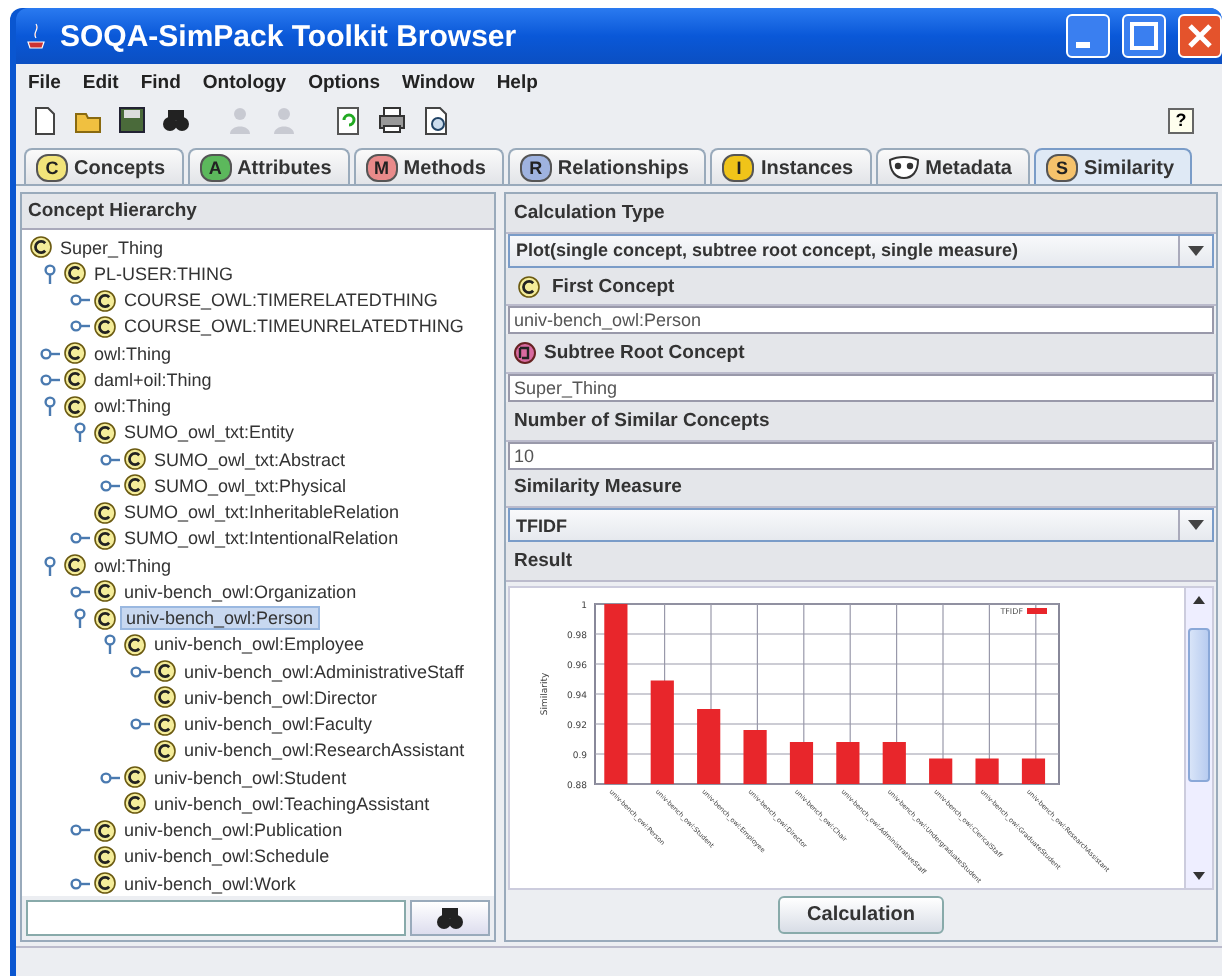  What do you see at coordinates (392, 120) in the screenshot?
I see `print-icon` at bounding box center [392, 120].